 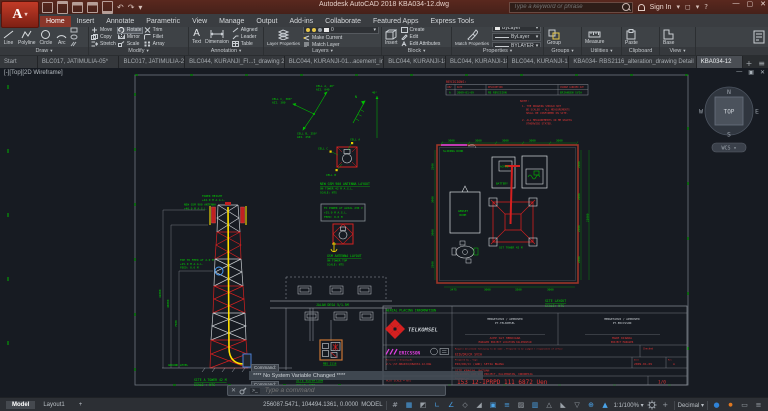 I want to click on 3d-object-snap-icon: △, so click(x=549, y=405).